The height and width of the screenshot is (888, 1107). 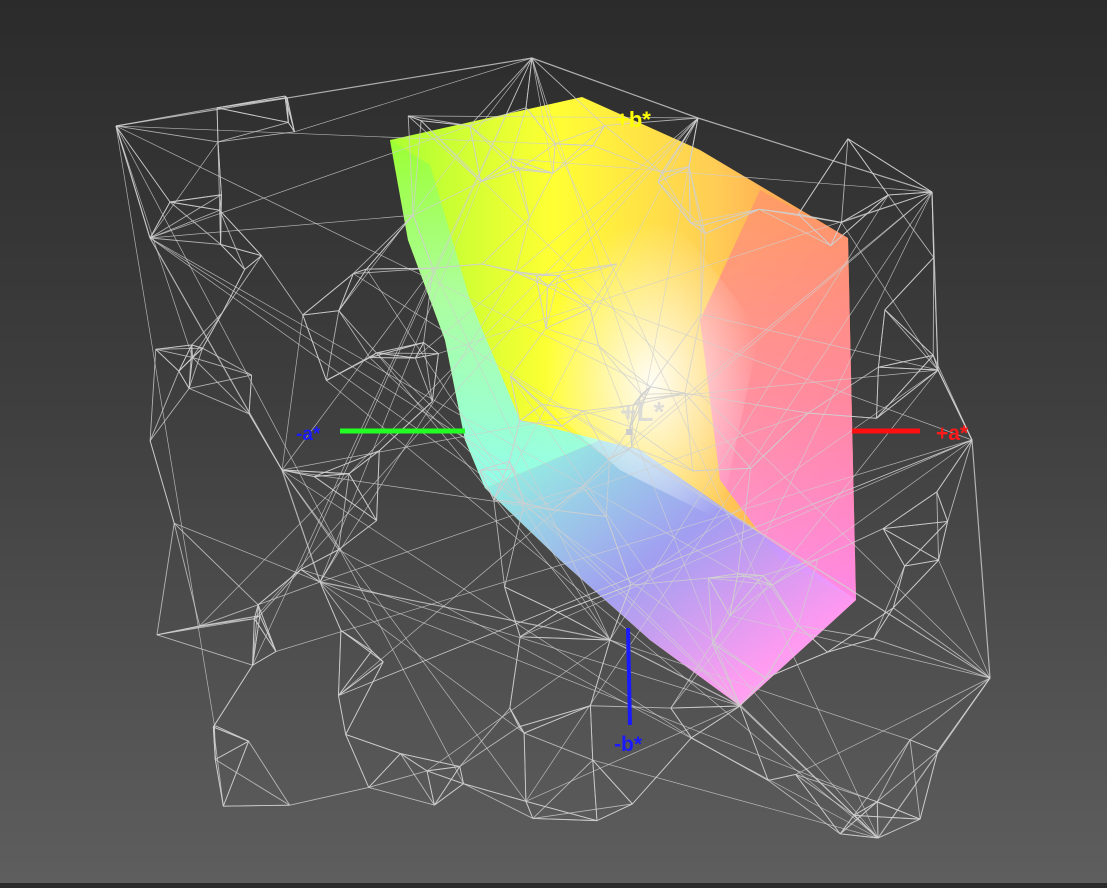 What do you see at coordinates (308, 434) in the screenshot?
I see `axis-label-minus-a: -a*` at bounding box center [308, 434].